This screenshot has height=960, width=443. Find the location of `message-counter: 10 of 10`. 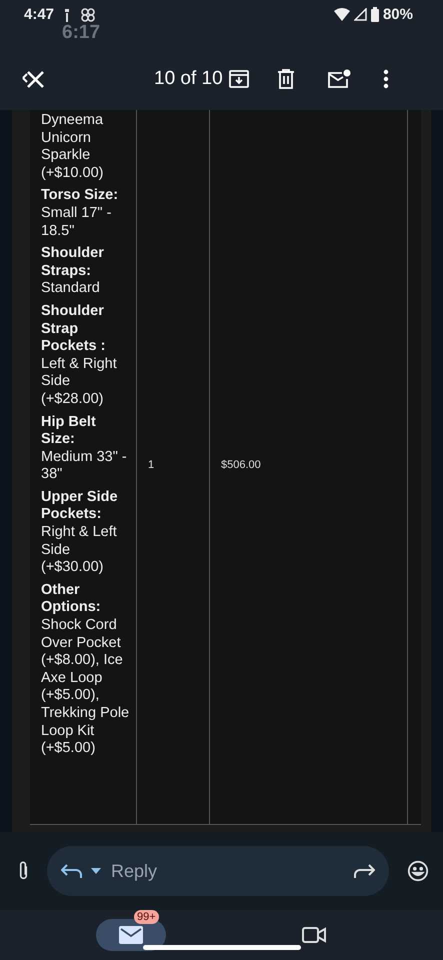

message-counter: 10 of 10 is located at coordinates (188, 79).